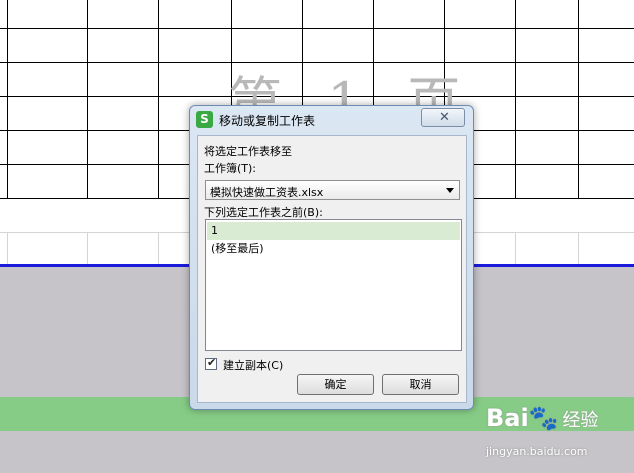  I want to click on create-copy-checkbox: ✔, so click(211, 363).